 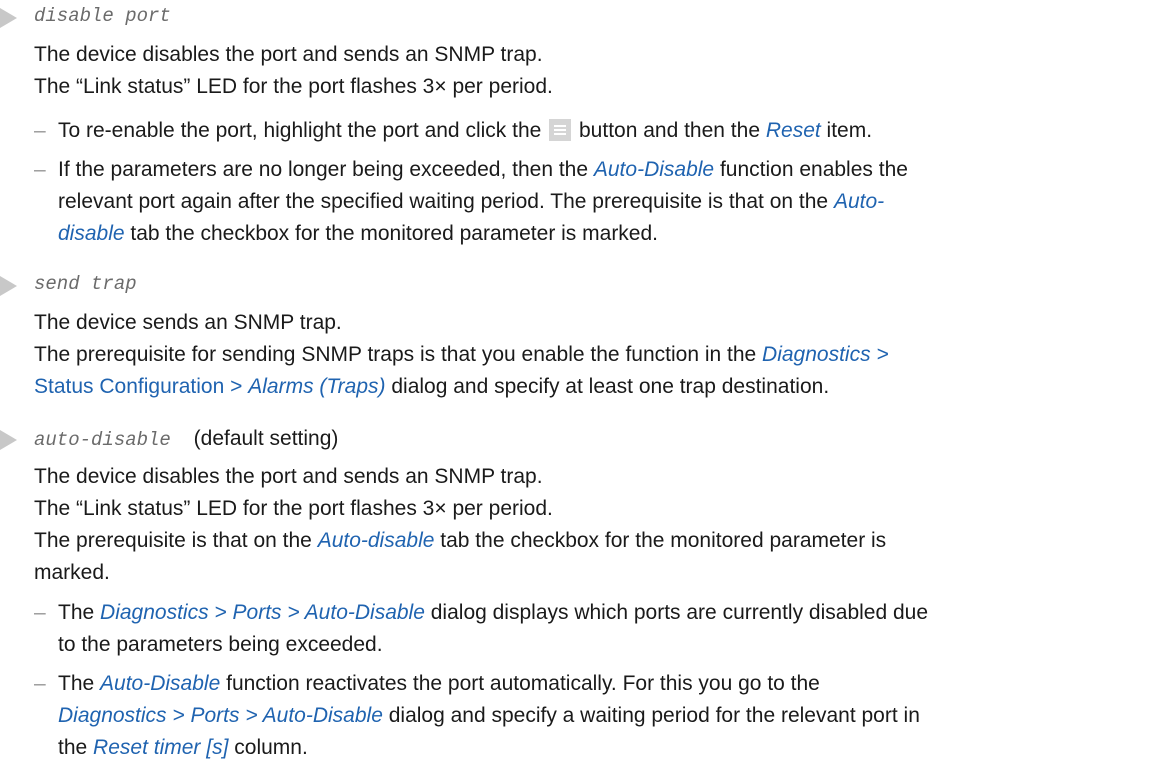 What do you see at coordinates (138, 386) in the screenshot?
I see `ui-ref: Status Configuration >` at bounding box center [138, 386].